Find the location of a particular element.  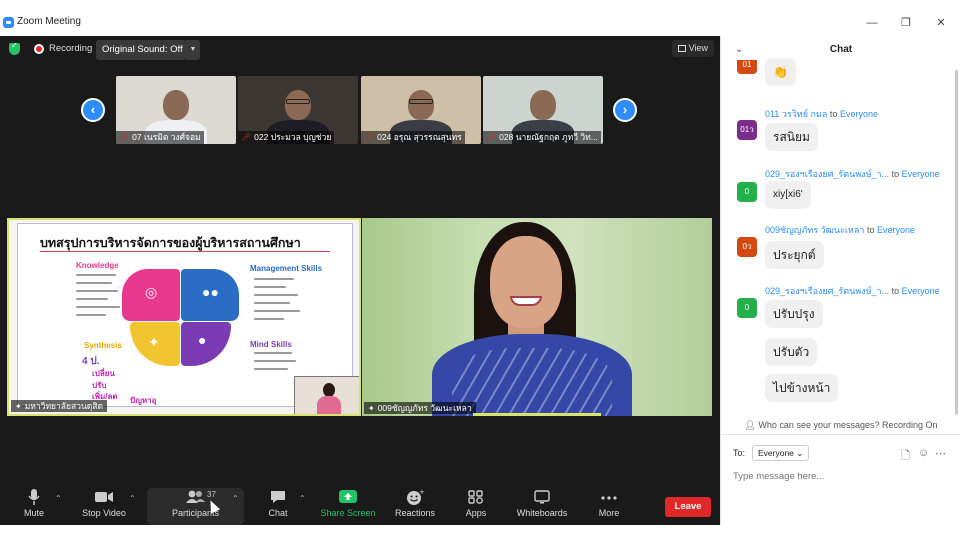

participant-thumbnail: 🎤︎ 022 ประมวล บุญช่วย is located at coordinates (298, 110).